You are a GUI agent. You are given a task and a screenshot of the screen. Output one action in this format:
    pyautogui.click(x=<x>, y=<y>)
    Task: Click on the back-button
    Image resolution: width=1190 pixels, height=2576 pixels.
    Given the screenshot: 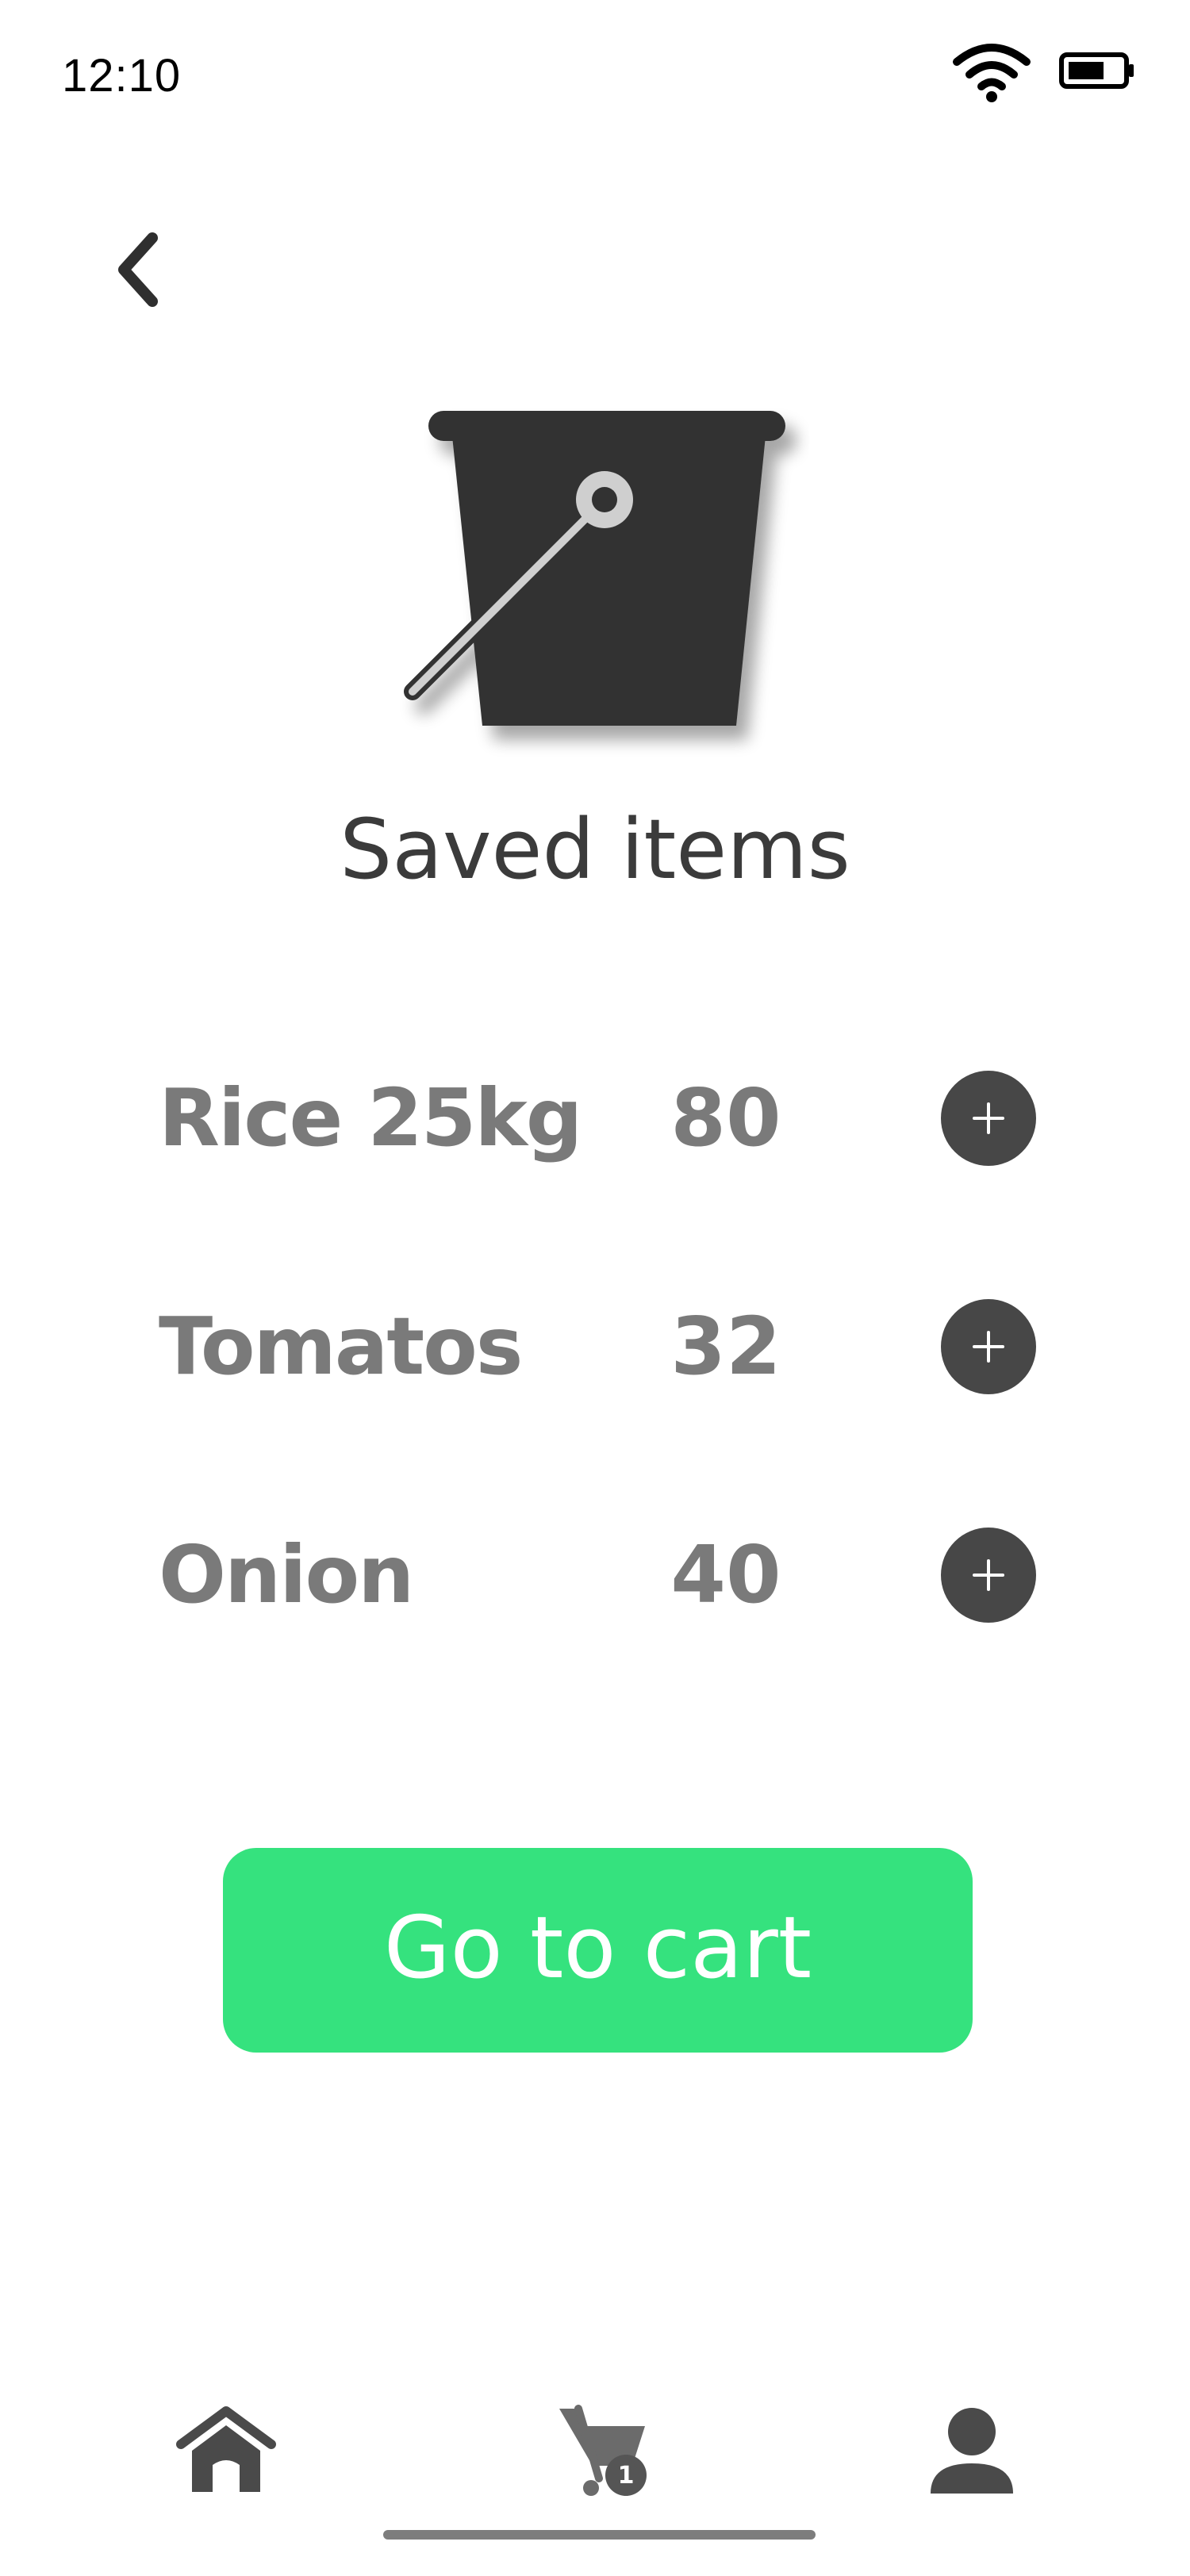 What is the action you would take?
    pyautogui.click(x=139, y=270)
    